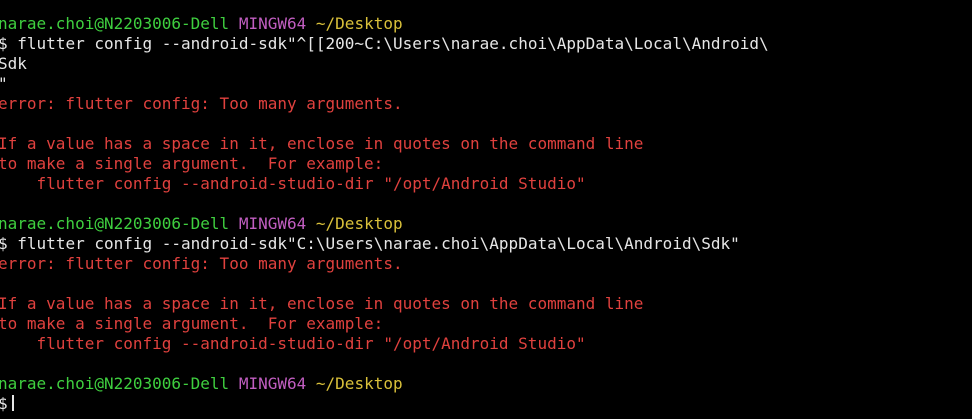 This screenshot has height=419, width=972. What do you see at coordinates (13, 63) in the screenshot?
I see `command-text: Sdk` at bounding box center [13, 63].